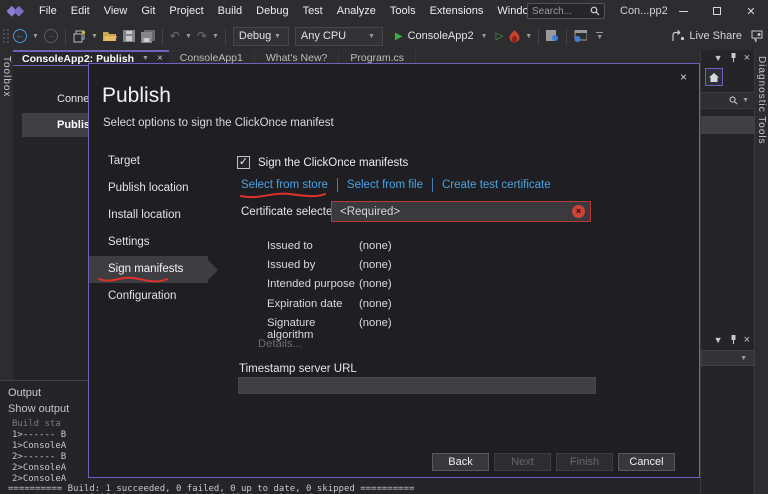  I want to click on home-icon, so click(714, 77).